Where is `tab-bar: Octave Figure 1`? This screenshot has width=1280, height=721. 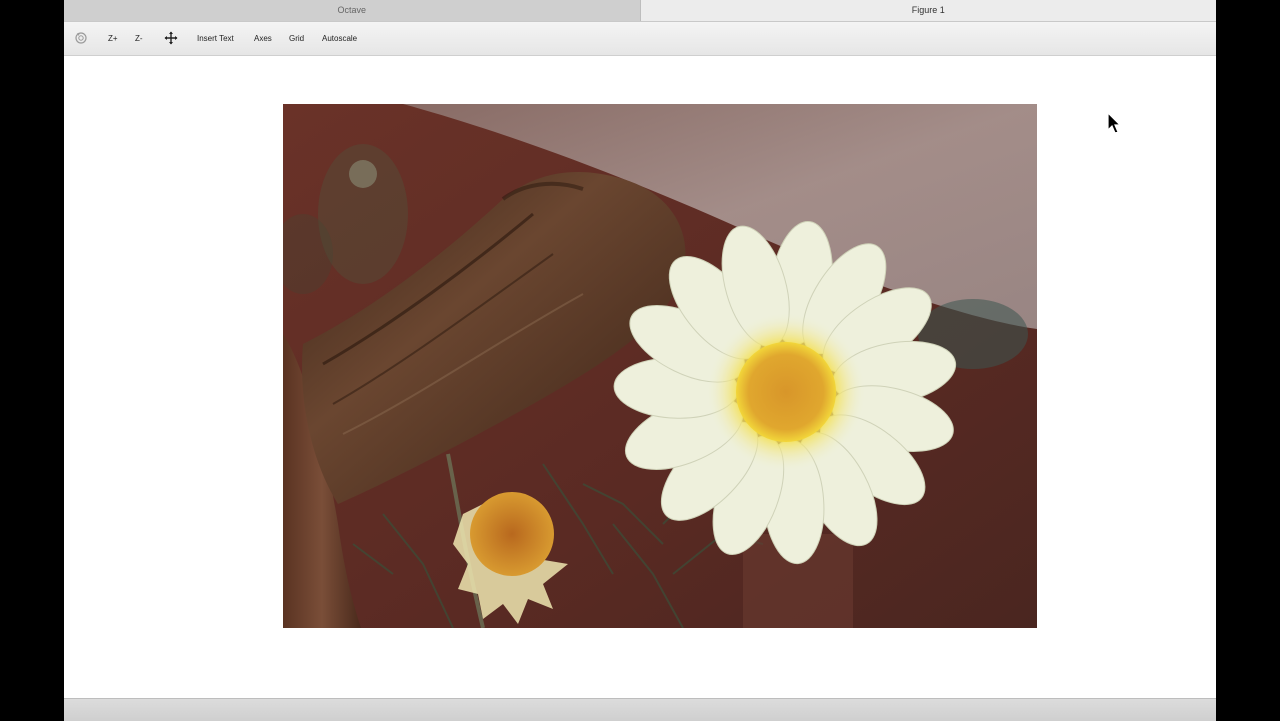 tab-bar: Octave Figure 1 is located at coordinates (640, 11).